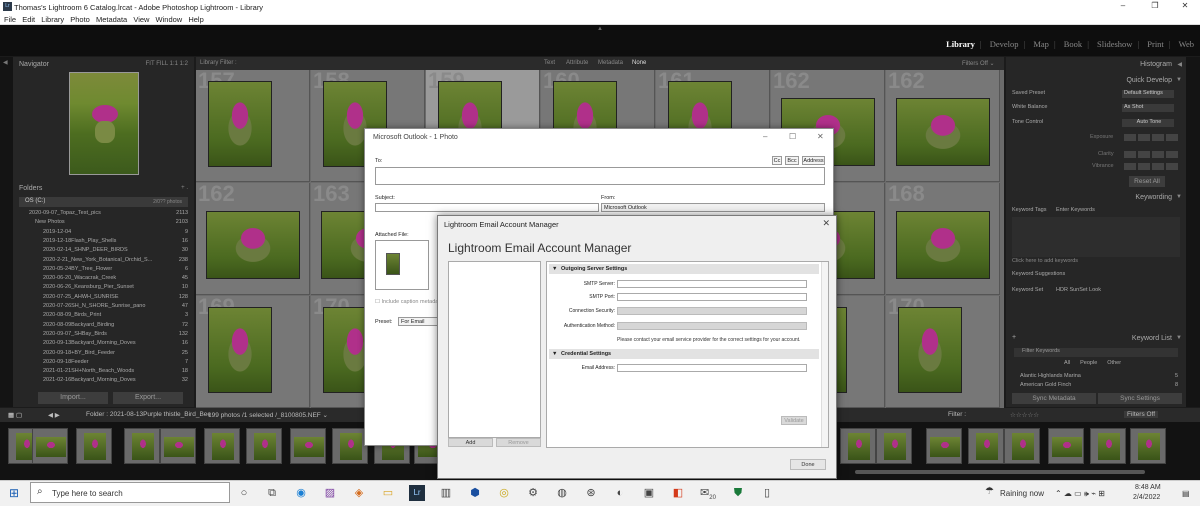 This screenshot has width=1200, height=506. Describe the element at coordinates (577, 63) in the screenshot. I see `filter-attribute: Attribute` at that location.